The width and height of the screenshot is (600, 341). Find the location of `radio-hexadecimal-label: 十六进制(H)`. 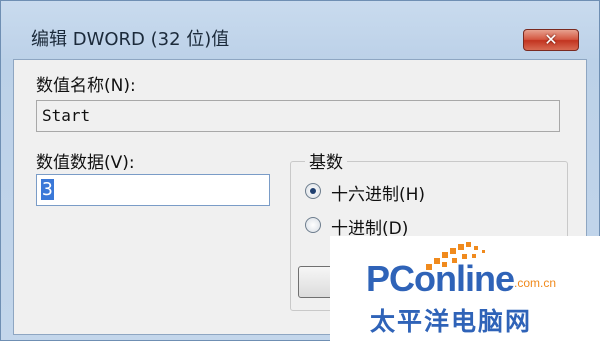

radio-hexadecimal-label: 十六进制(H) is located at coordinates (378, 195).